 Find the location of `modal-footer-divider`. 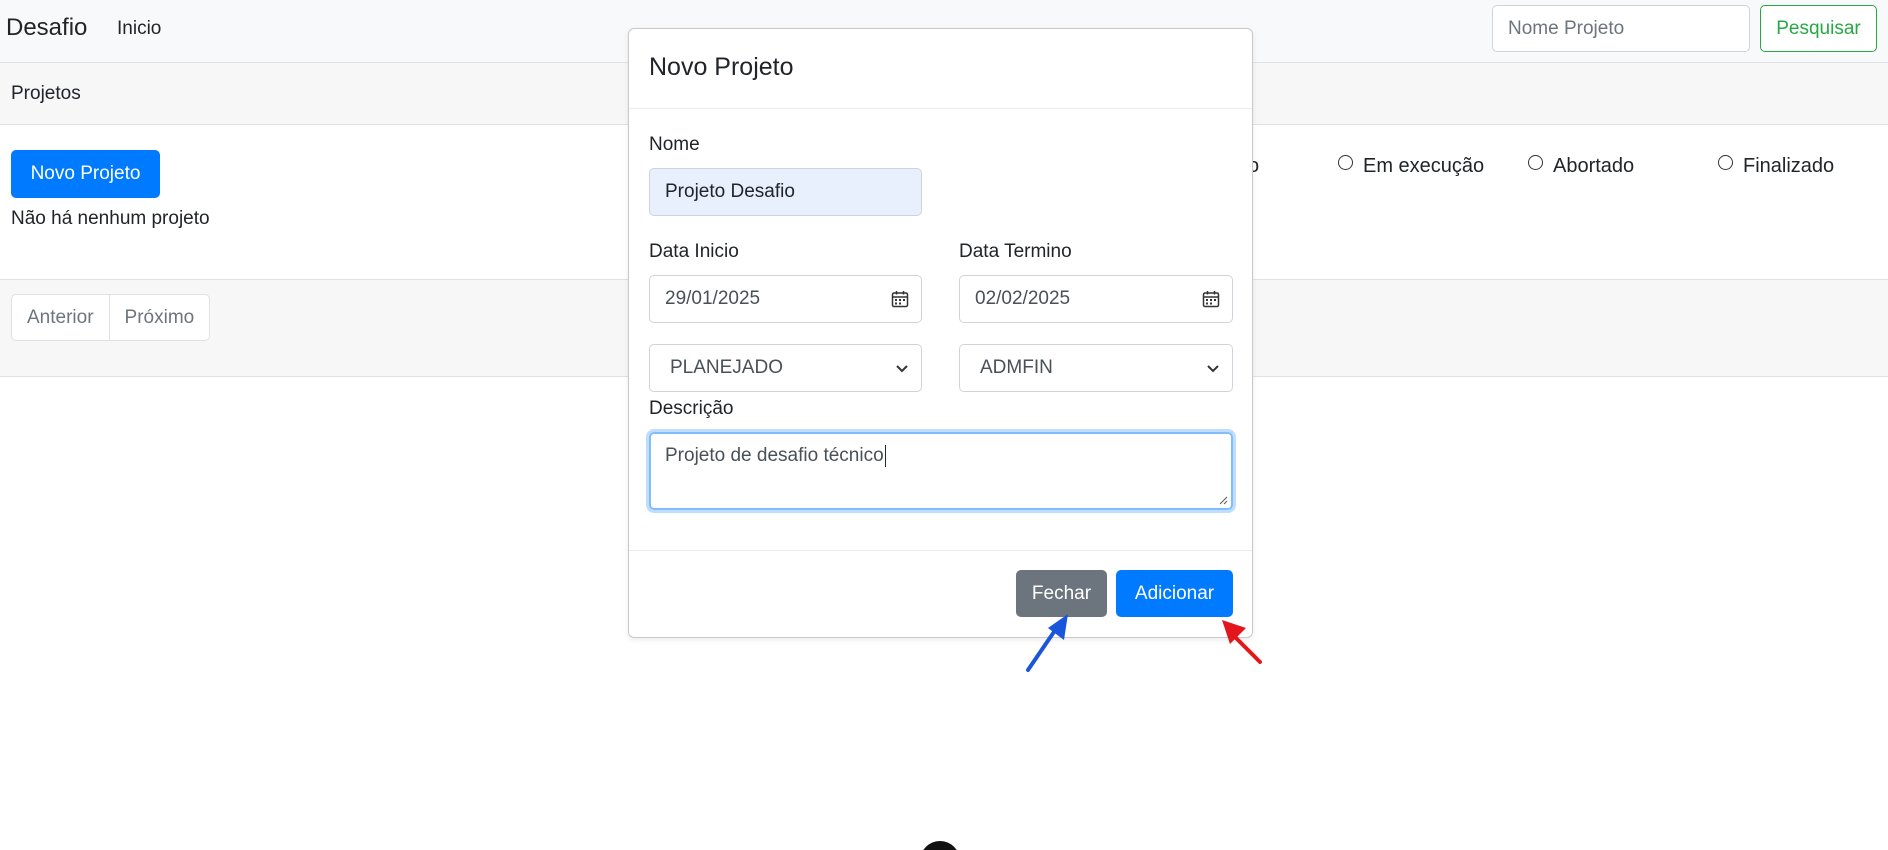

modal-footer-divider is located at coordinates (940, 550).